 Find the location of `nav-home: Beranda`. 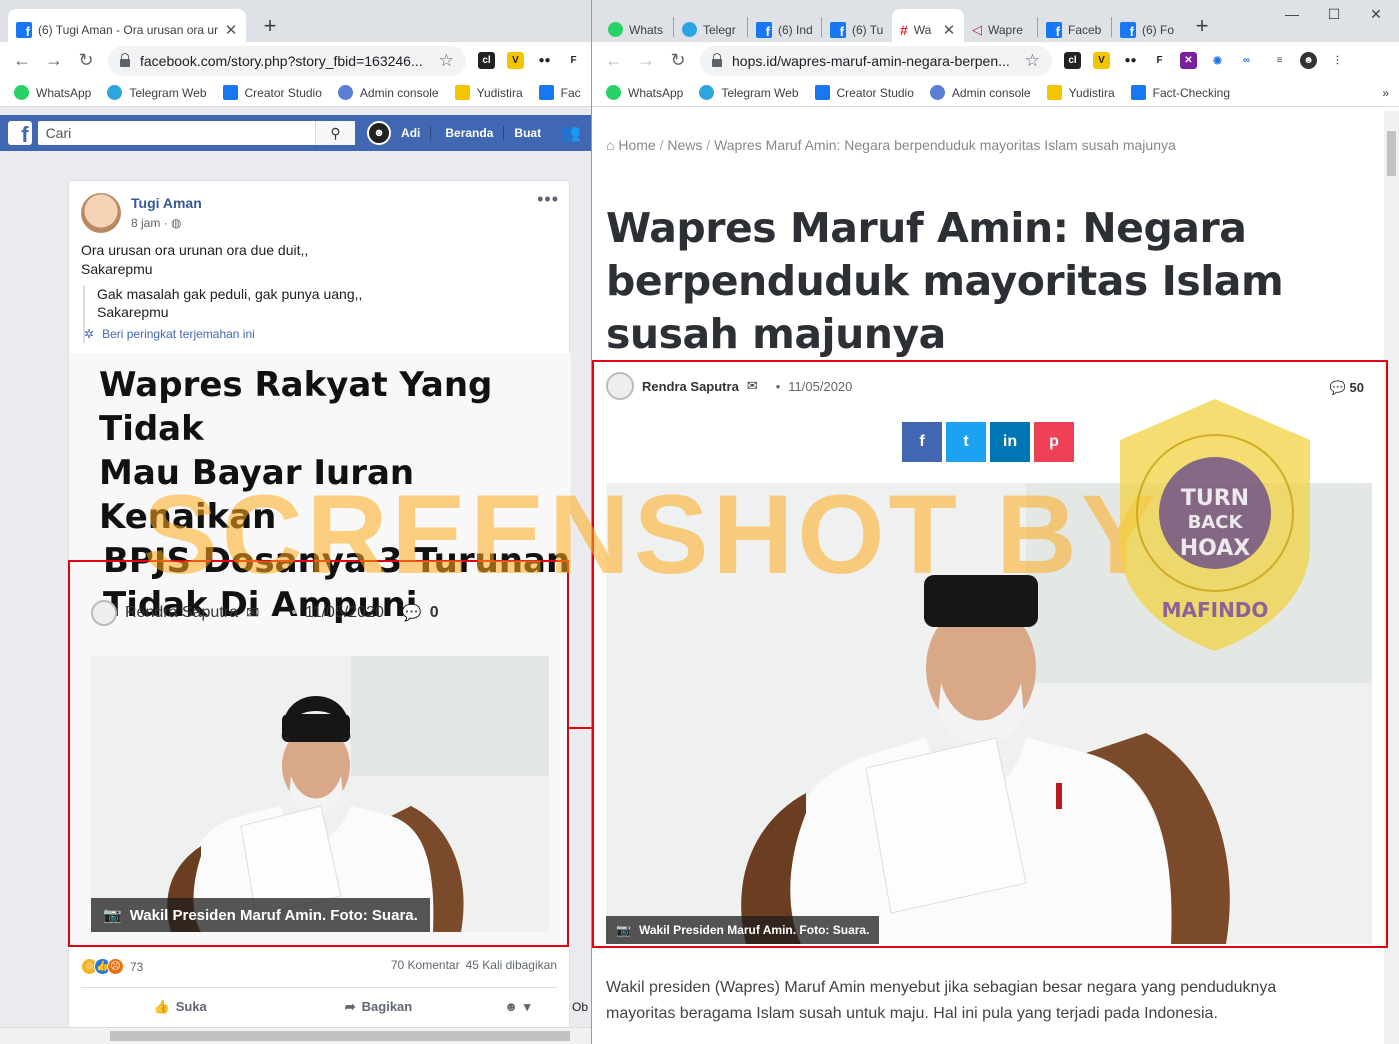

nav-home: Beranda is located at coordinates (466, 133).